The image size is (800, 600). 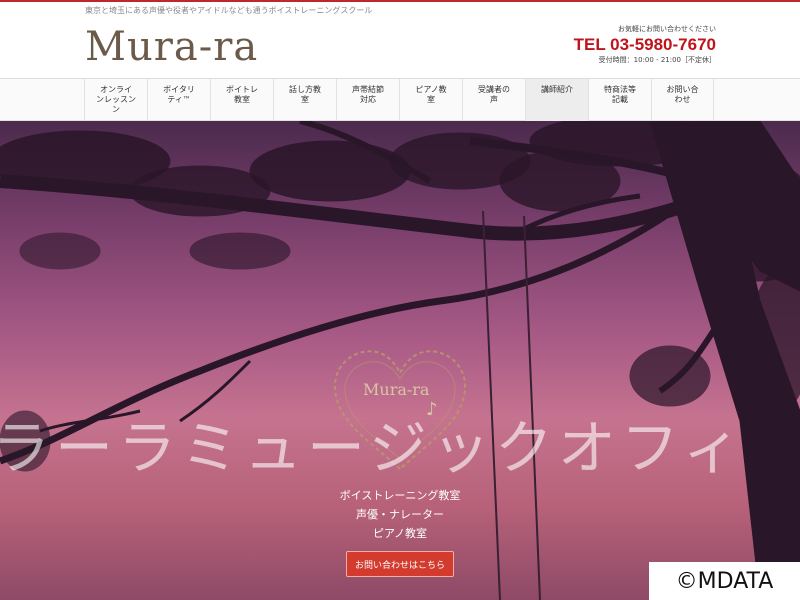 I want to click on contact-note: お気軽にお問い合わせください, so click(x=667, y=29).